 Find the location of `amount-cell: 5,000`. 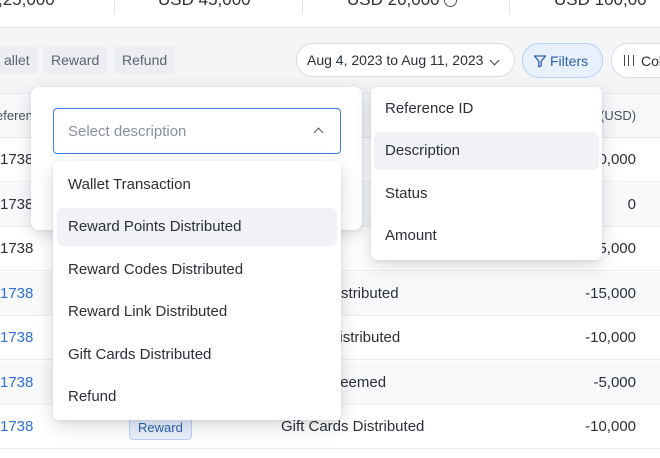

amount-cell: 5,000 is located at coordinates (617, 248).